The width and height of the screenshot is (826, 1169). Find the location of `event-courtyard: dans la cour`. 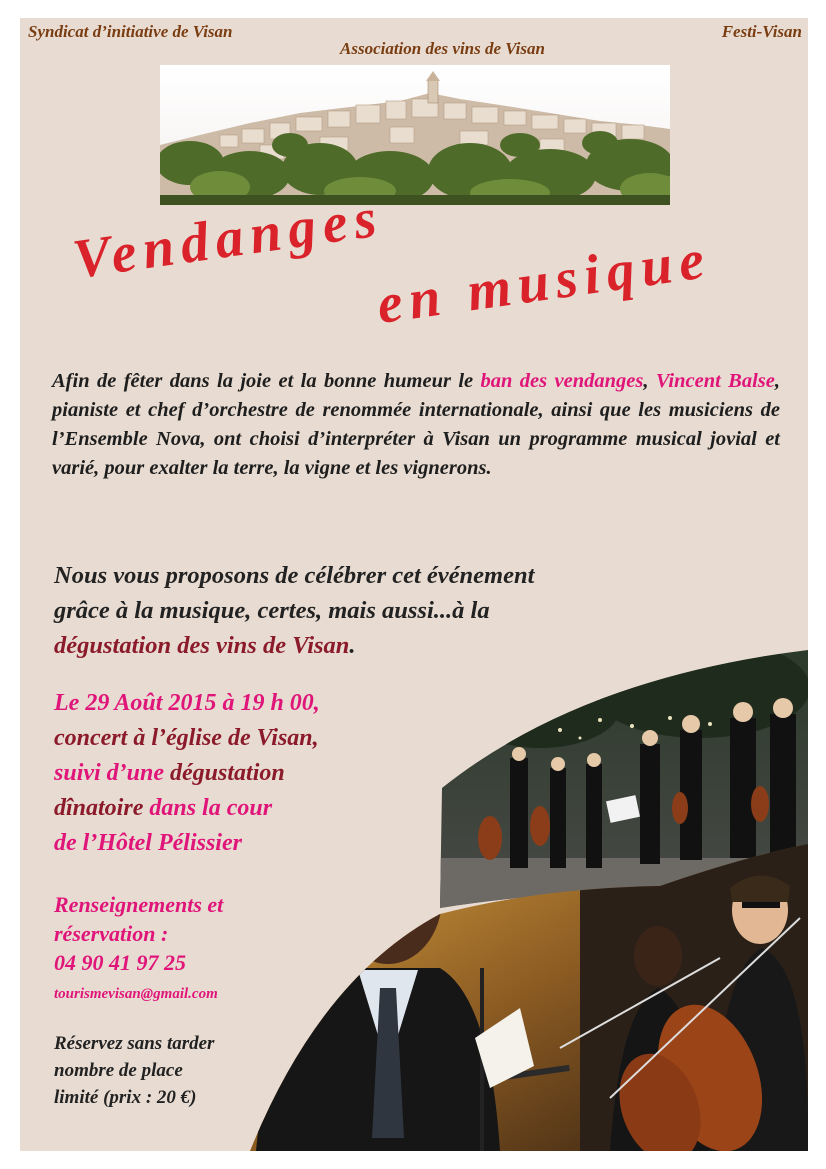

event-courtyard: dans la cour is located at coordinates (208, 808).